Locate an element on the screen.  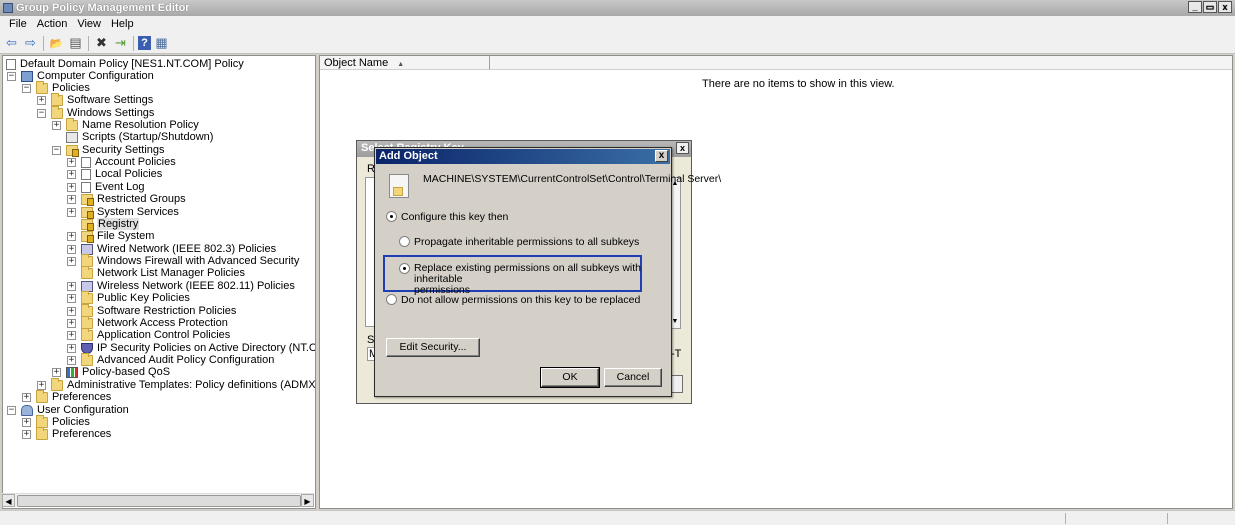
menu-file: File is located at coordinates (18, 24).